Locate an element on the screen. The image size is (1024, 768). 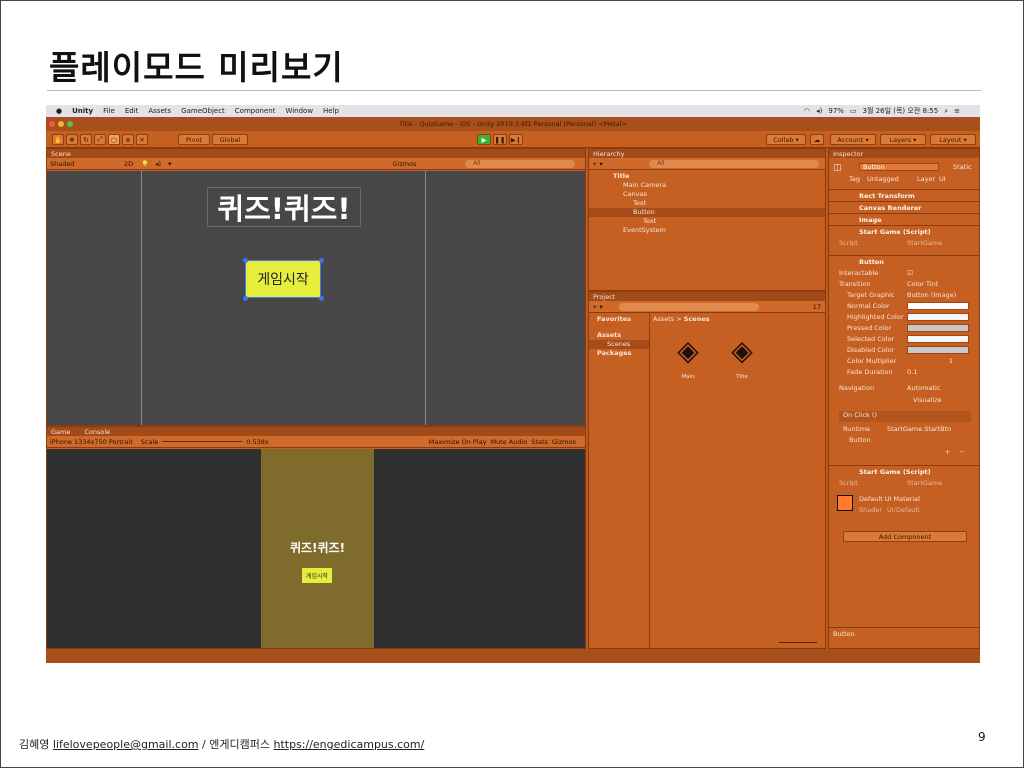
game-viewport: 퀴즈!퀴즈! 게임시작 is located at coordinates (316, 548).